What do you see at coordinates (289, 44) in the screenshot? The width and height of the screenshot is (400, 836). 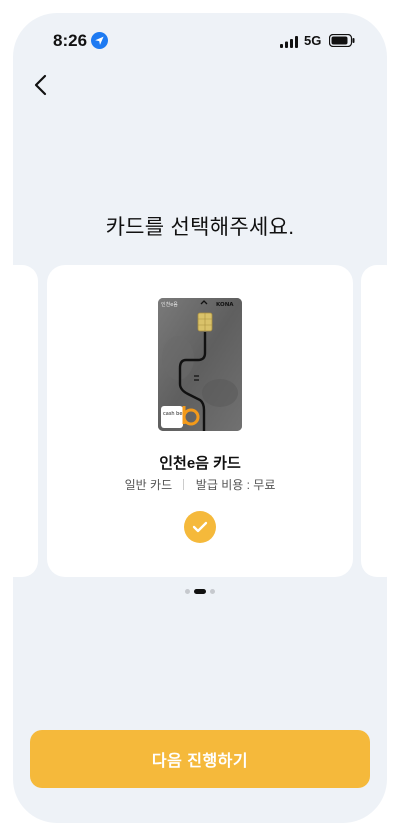 I see `signal-icon` at bounding box center [289, 44].